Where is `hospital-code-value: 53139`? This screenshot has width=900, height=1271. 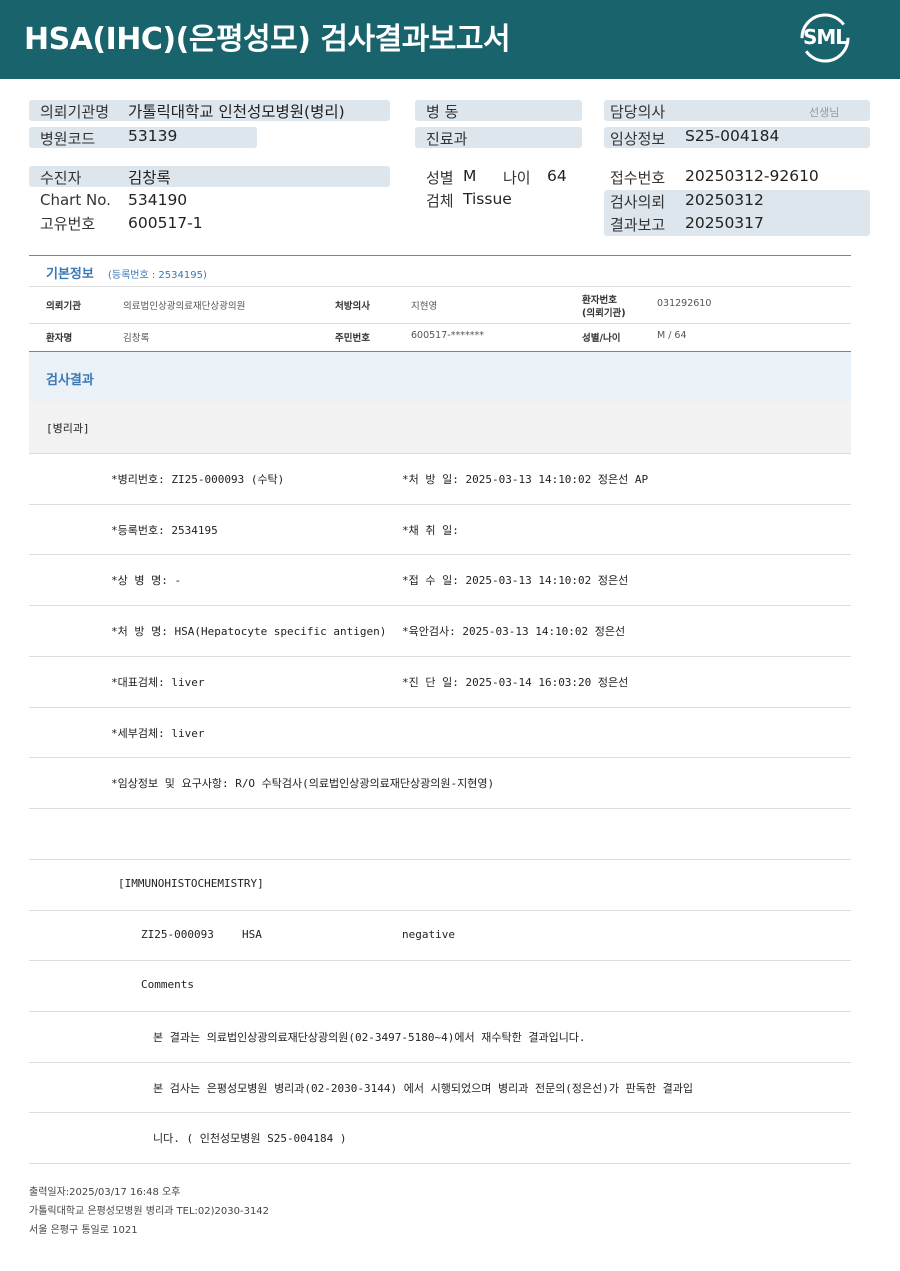 hospital-code-value: 53139 is located at coordinates (153, 136).